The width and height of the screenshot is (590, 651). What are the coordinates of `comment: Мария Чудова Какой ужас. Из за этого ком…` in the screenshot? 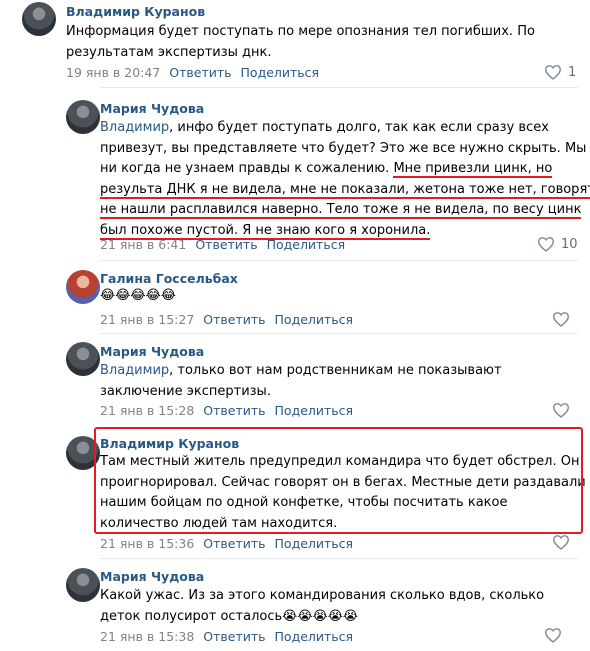 It's located at (295, 606).